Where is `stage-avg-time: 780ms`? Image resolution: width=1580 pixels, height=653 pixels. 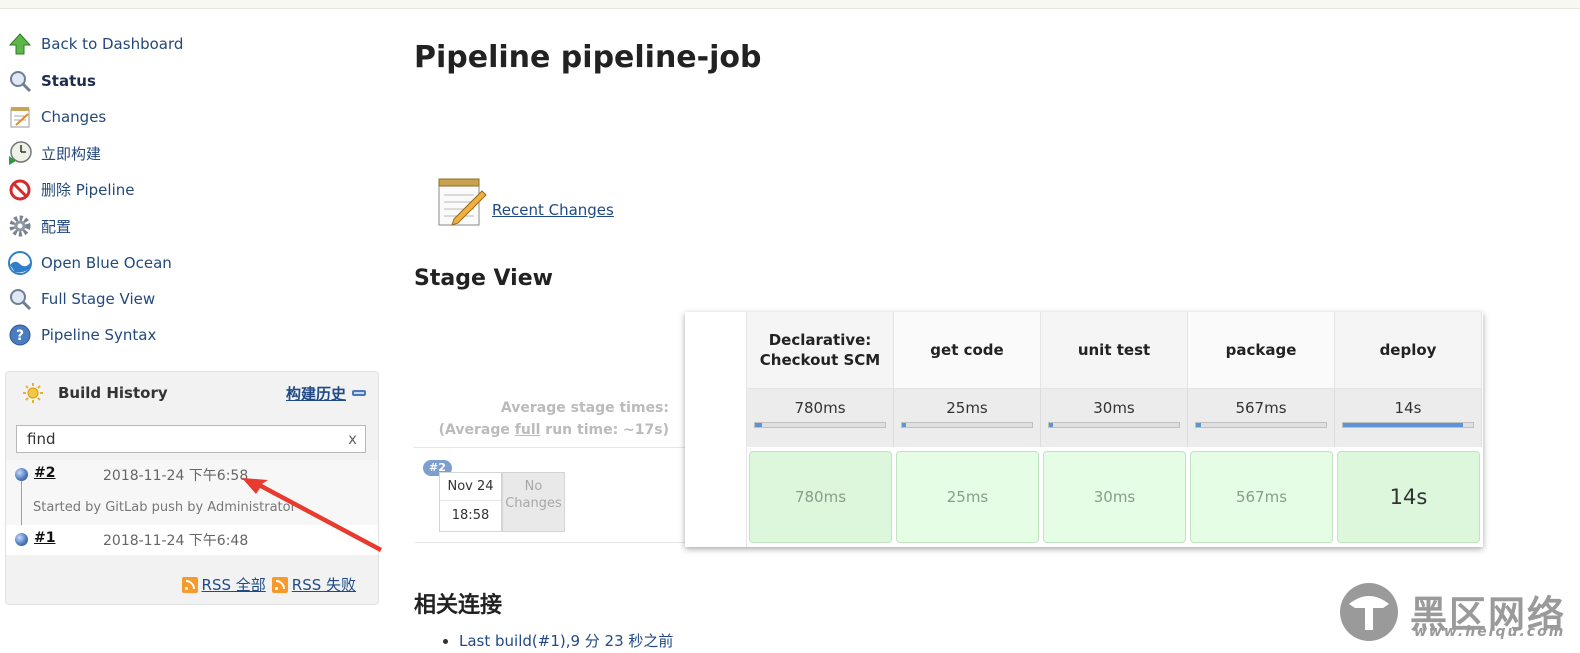 stage-avg-time: 780ms is located at coordinates (820, 408).